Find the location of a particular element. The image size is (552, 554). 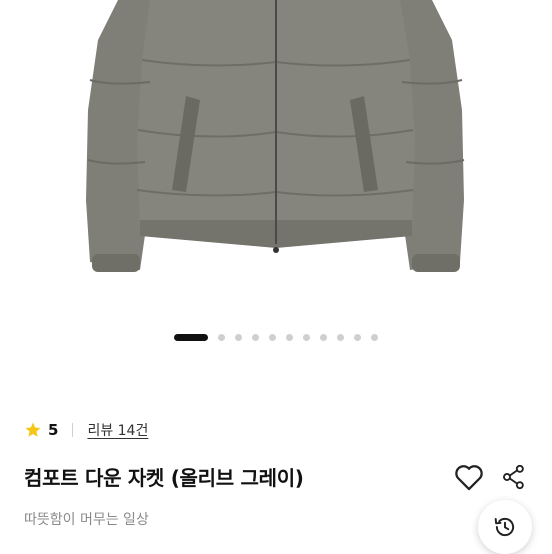

star-icon is located at coordinates (33, 429).